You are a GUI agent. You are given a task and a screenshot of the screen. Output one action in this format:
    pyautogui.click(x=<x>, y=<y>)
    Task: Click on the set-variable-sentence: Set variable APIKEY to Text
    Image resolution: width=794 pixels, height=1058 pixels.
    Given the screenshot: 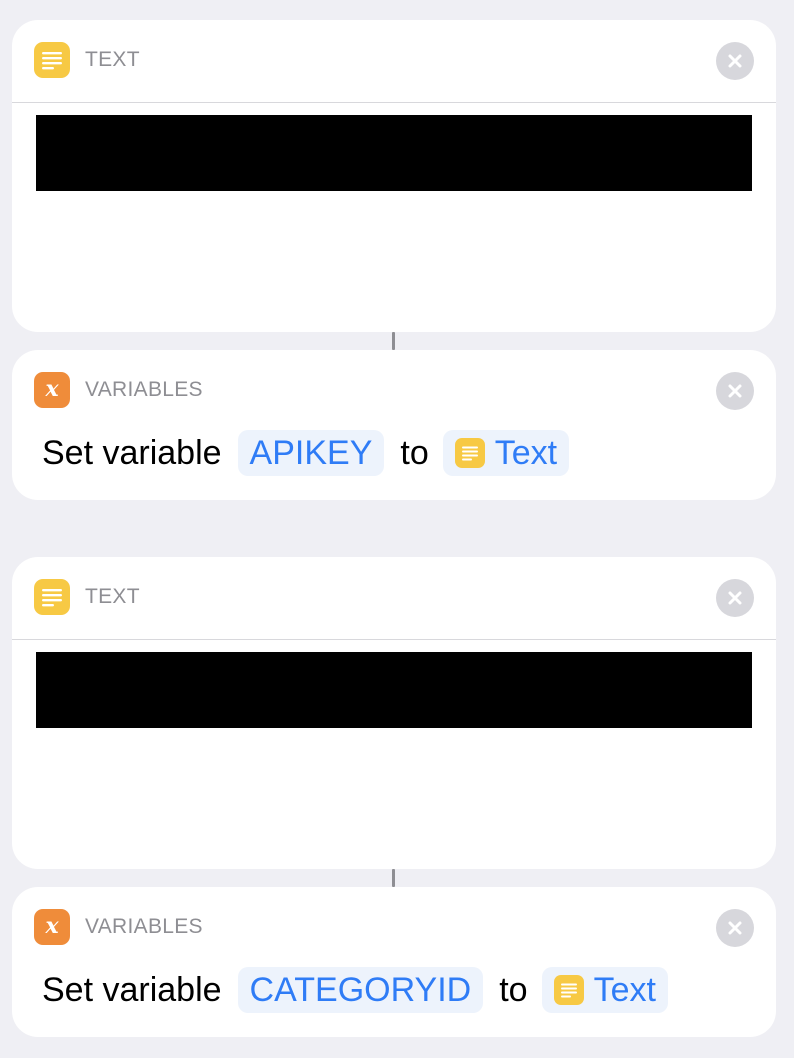 What is the action you would take?
    pyautogui.click(x=306, y=453)
    